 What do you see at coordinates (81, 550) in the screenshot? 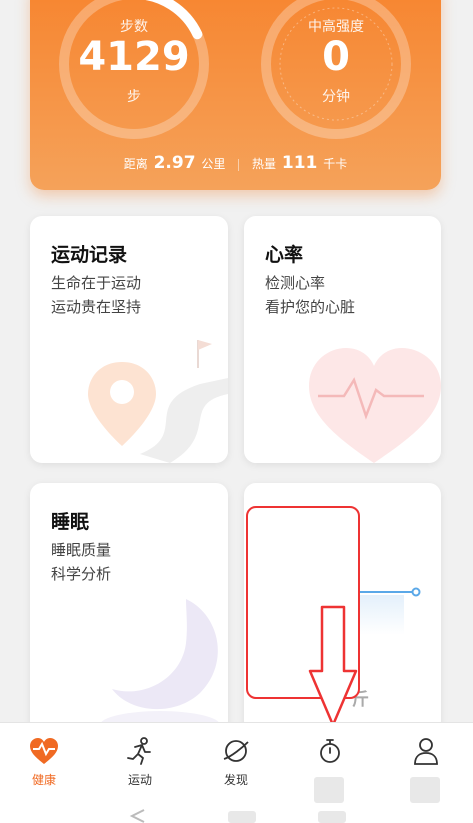
I see `sleep-card-line1: 睡眠质量` at bounding box center [81, 550].